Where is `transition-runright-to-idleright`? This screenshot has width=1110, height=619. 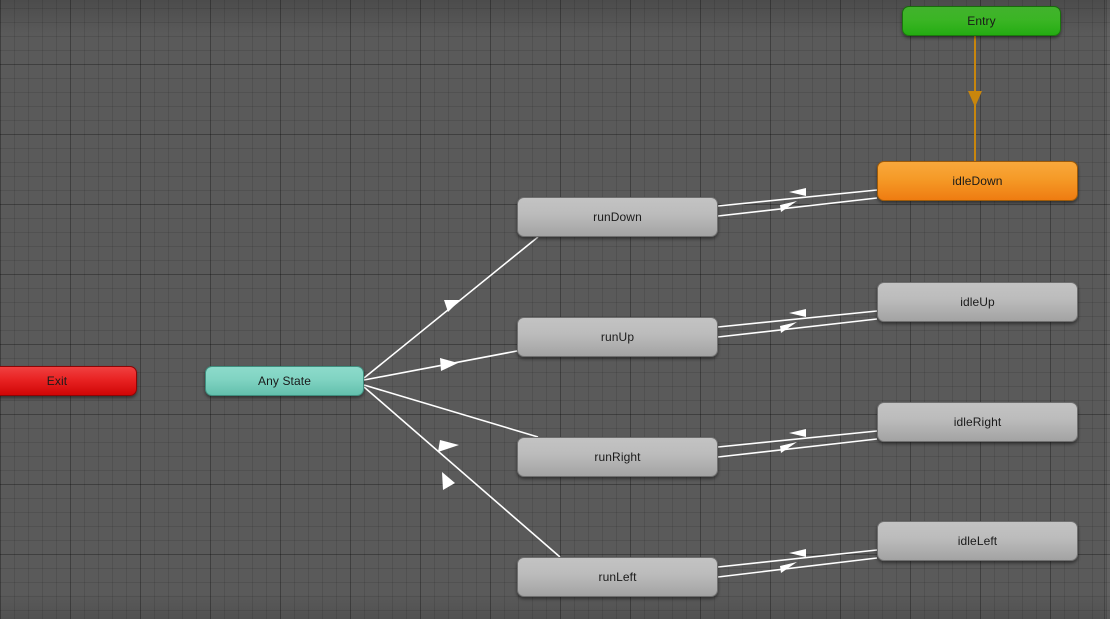 transition-runright-to-idleright is located at coordinates (797, 443).